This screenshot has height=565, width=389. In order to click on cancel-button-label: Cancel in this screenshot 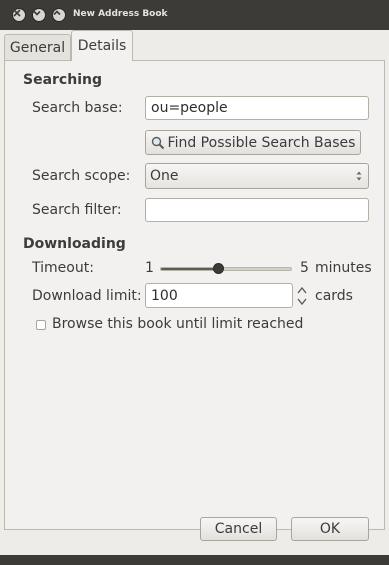, I will do `click(238, 529)`.